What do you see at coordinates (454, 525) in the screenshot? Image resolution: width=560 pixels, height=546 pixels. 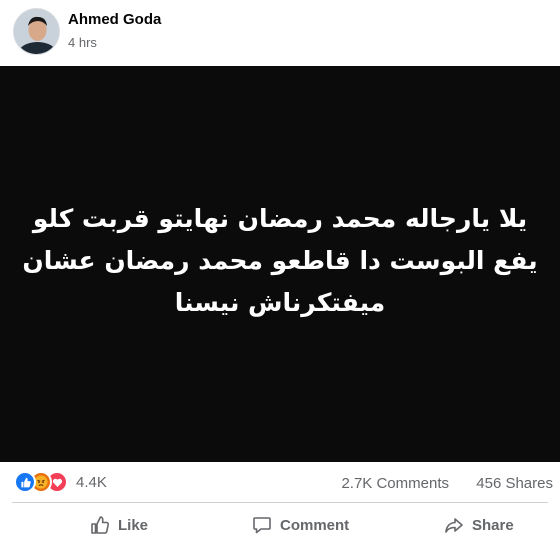 I see `share-icon` at bounding box center [454, 525].